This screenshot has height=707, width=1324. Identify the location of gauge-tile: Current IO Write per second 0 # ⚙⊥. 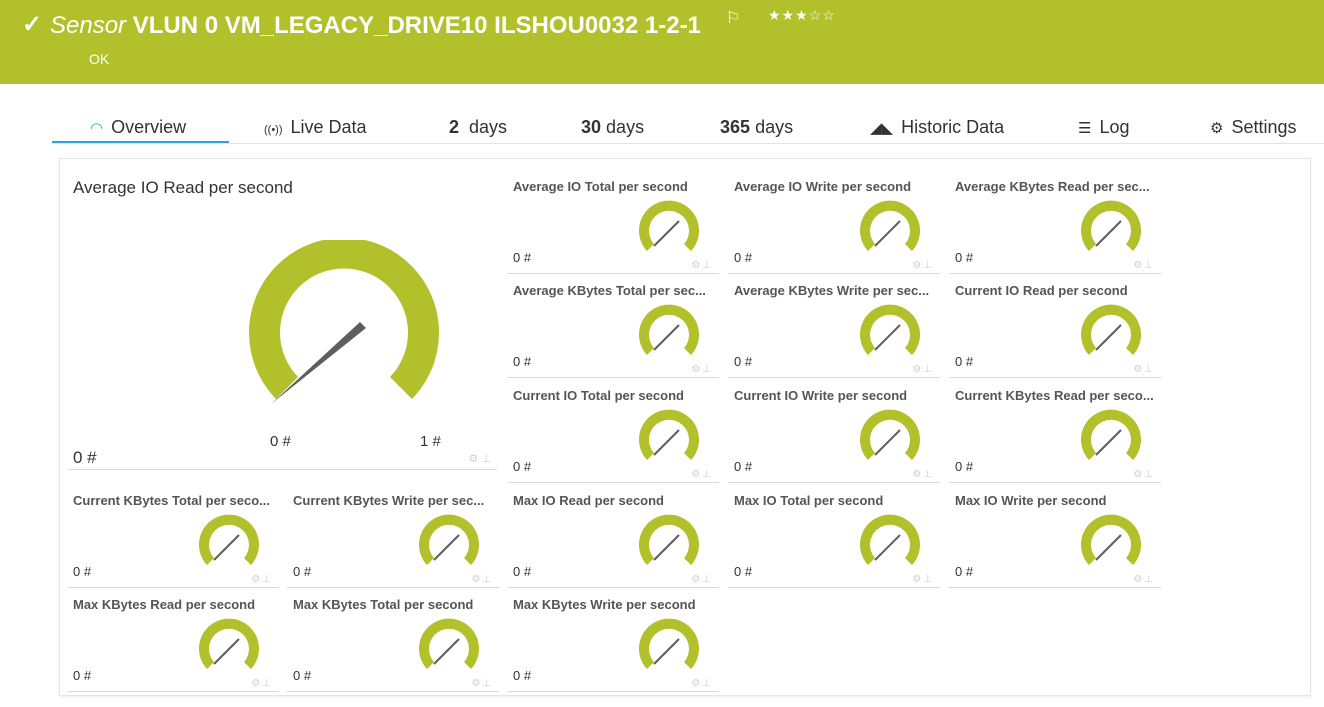
(834, 431).